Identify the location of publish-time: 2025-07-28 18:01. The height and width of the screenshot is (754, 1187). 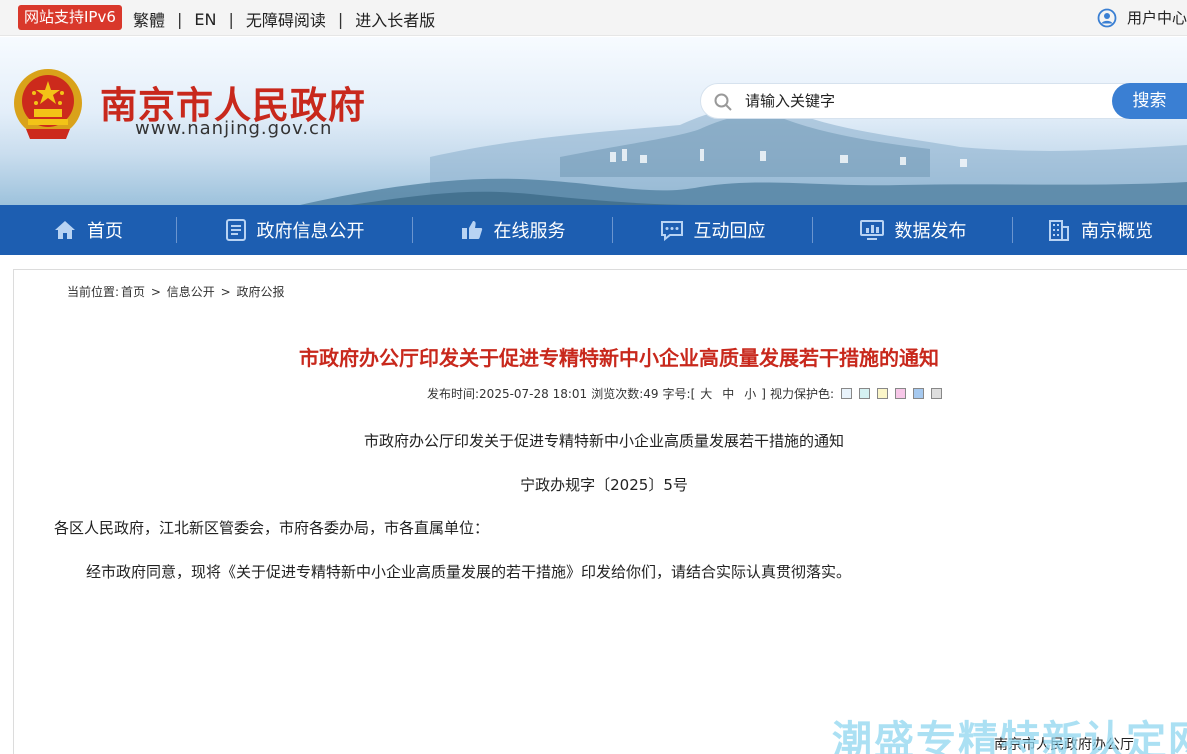
(533, 393).